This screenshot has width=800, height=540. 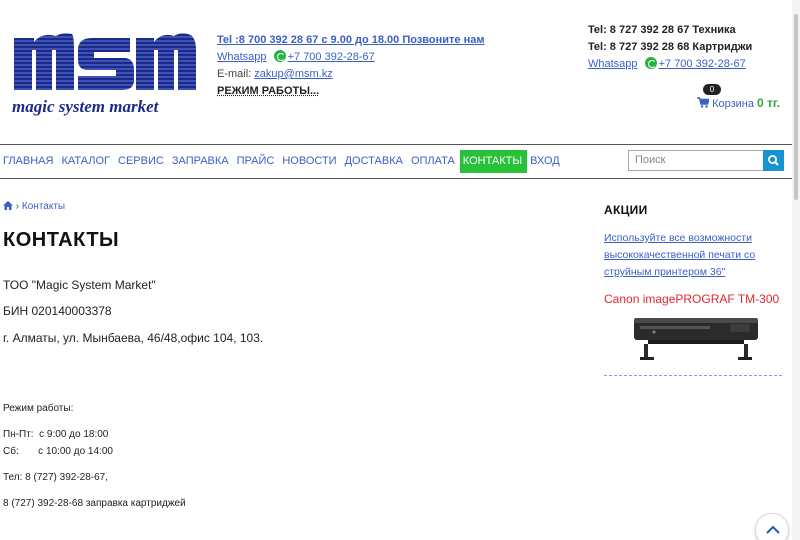 What do you see at coordinates (693, 375) in the screenshot?
I see `sidebar-separator` at bounding box center [693, 375].